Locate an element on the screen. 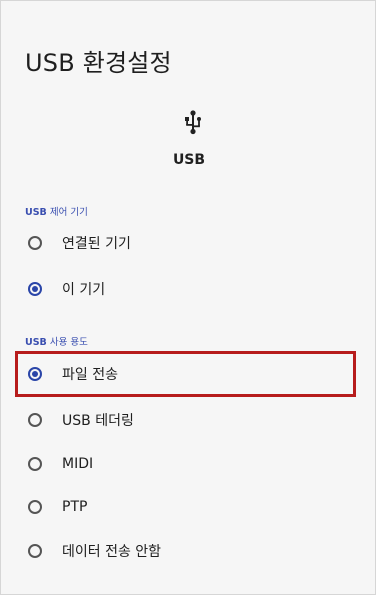  usb-icon is located at coordinates (193, 122).